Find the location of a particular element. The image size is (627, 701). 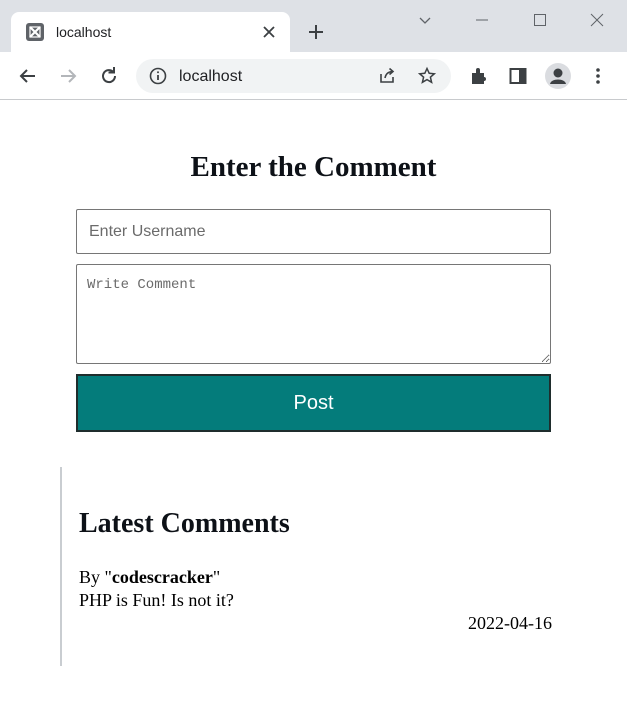

extensions-icon is located at coordinates (479, 76).